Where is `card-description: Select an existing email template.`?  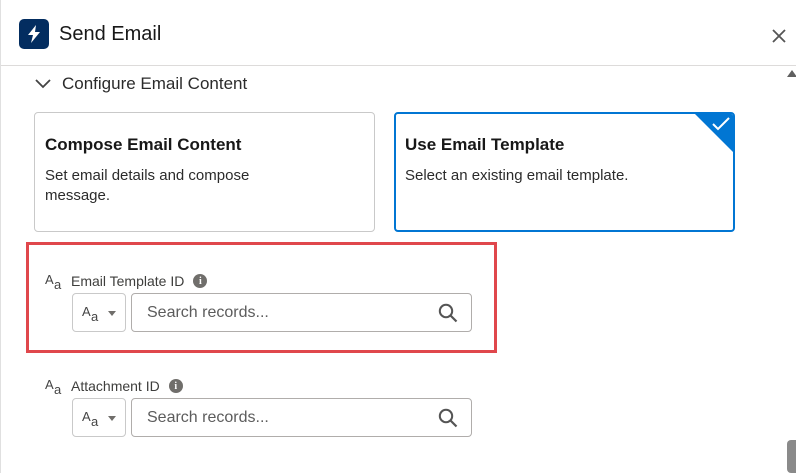 card-description: Select an existing email template. is located at coordinates (517, 175).